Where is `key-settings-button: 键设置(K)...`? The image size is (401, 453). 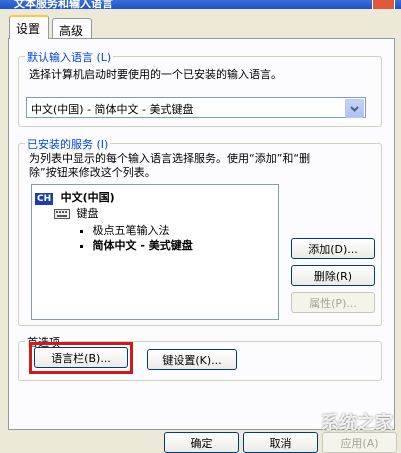
key-settings-button: 键设置(K)... is located at coordinates (192, 359).